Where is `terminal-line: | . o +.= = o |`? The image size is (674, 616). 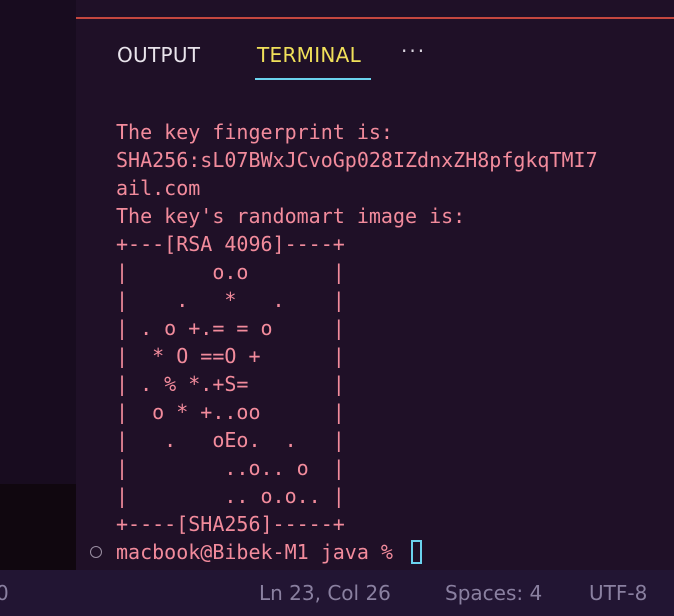 terminal-line: | . o +.= = o | is located at coordinates (230, 328).